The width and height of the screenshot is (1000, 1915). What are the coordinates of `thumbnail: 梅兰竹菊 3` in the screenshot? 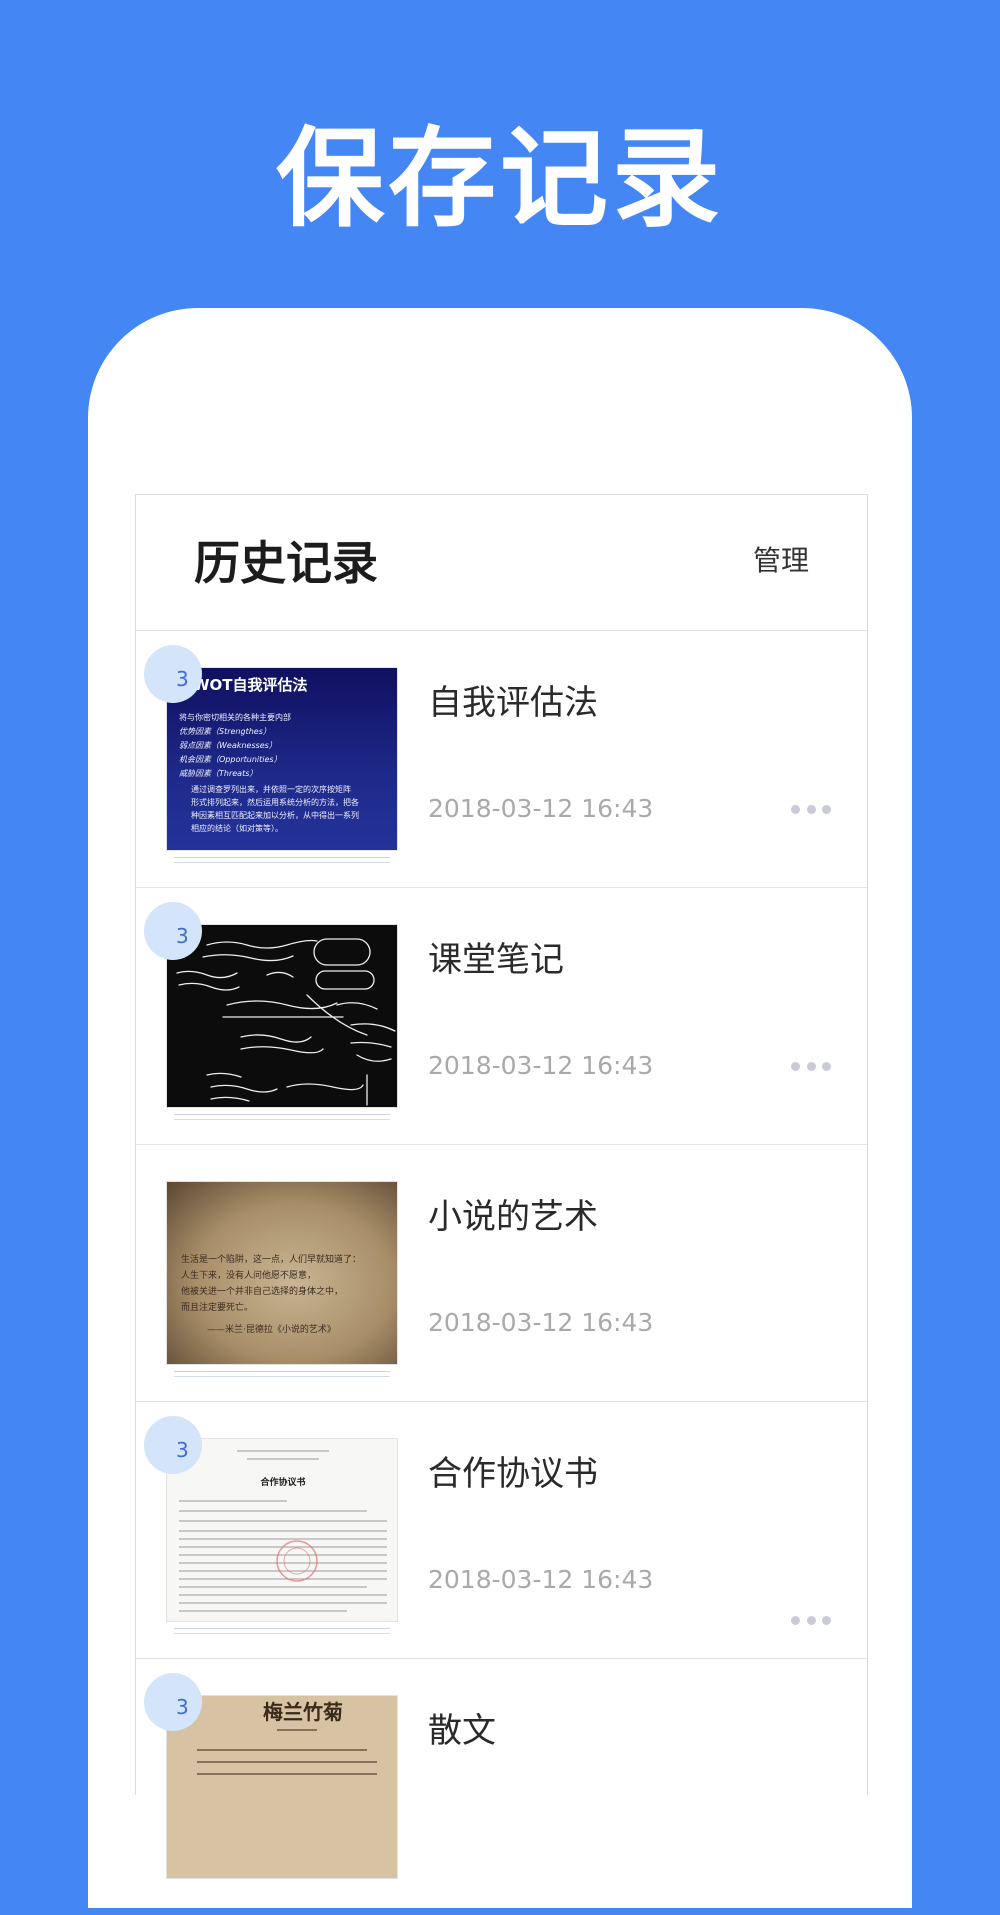 It's located at (271, 1776).